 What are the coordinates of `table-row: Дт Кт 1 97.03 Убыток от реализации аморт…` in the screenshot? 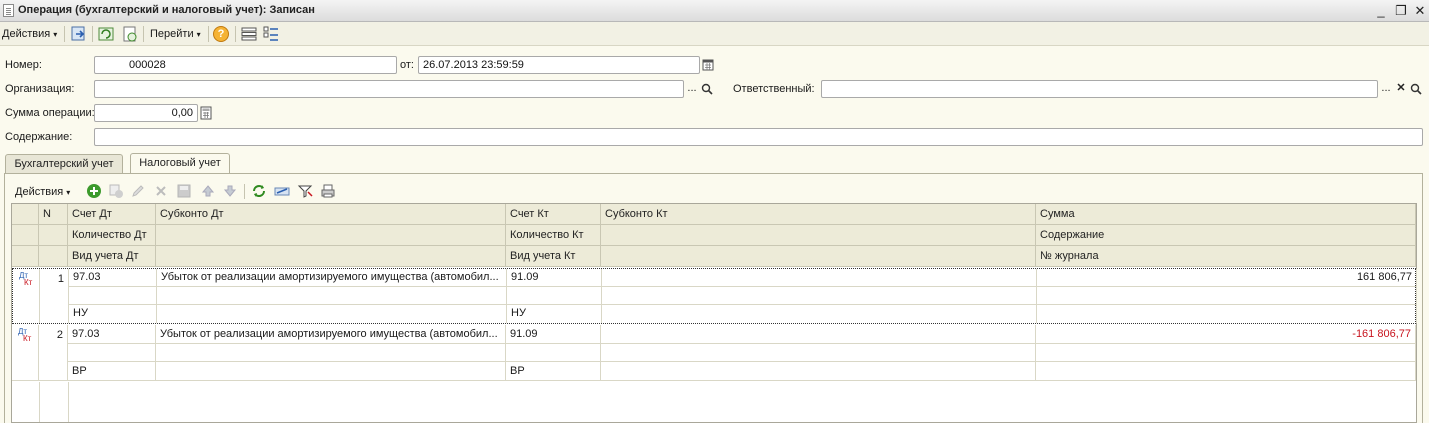 It's located at (714, 296).